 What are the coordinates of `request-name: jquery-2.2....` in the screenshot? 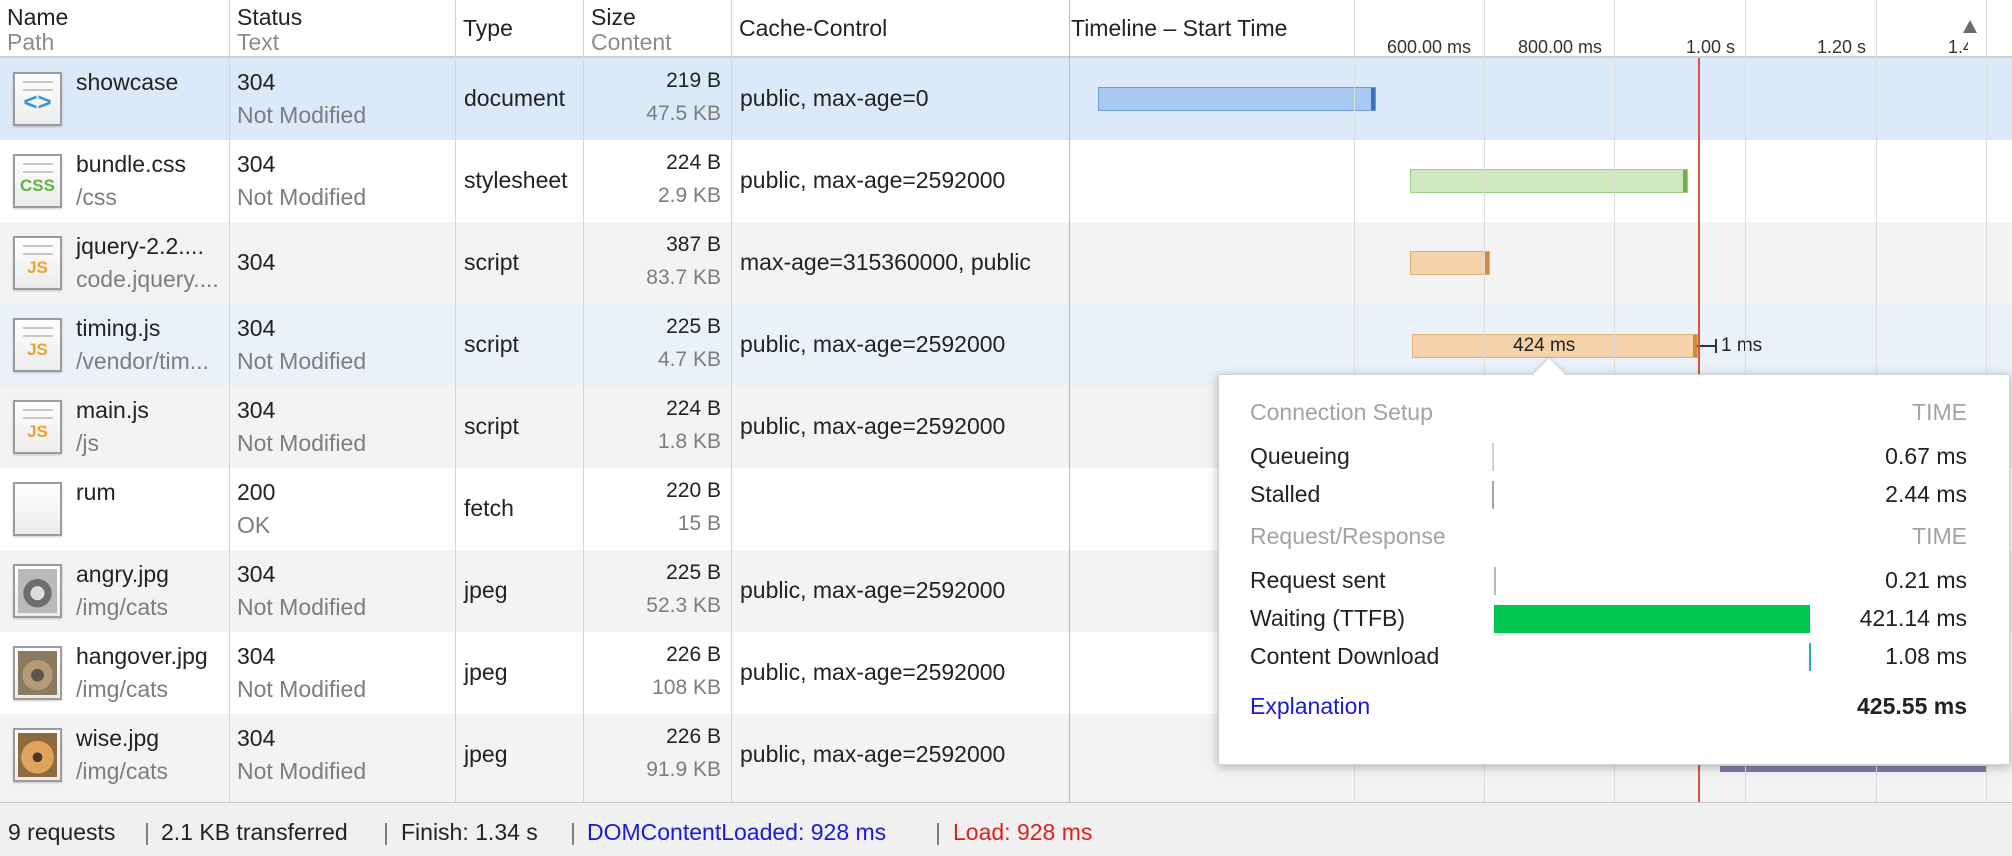 It's located at (140, 246).